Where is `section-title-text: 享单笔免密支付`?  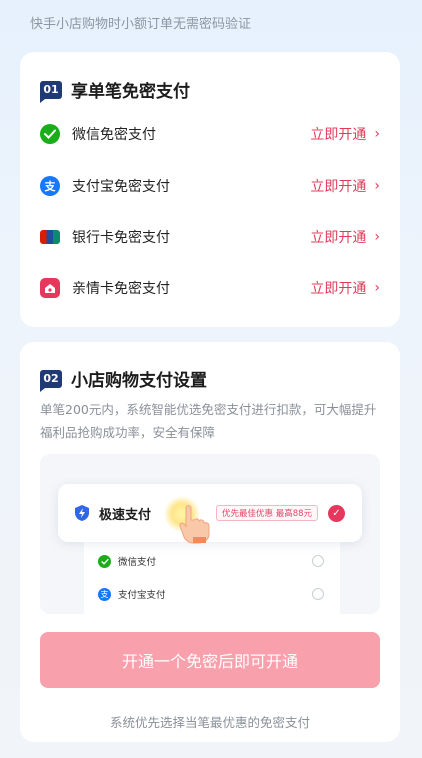 section-title-text: 享单笔免密支付 is located at coordinates (130, 92).